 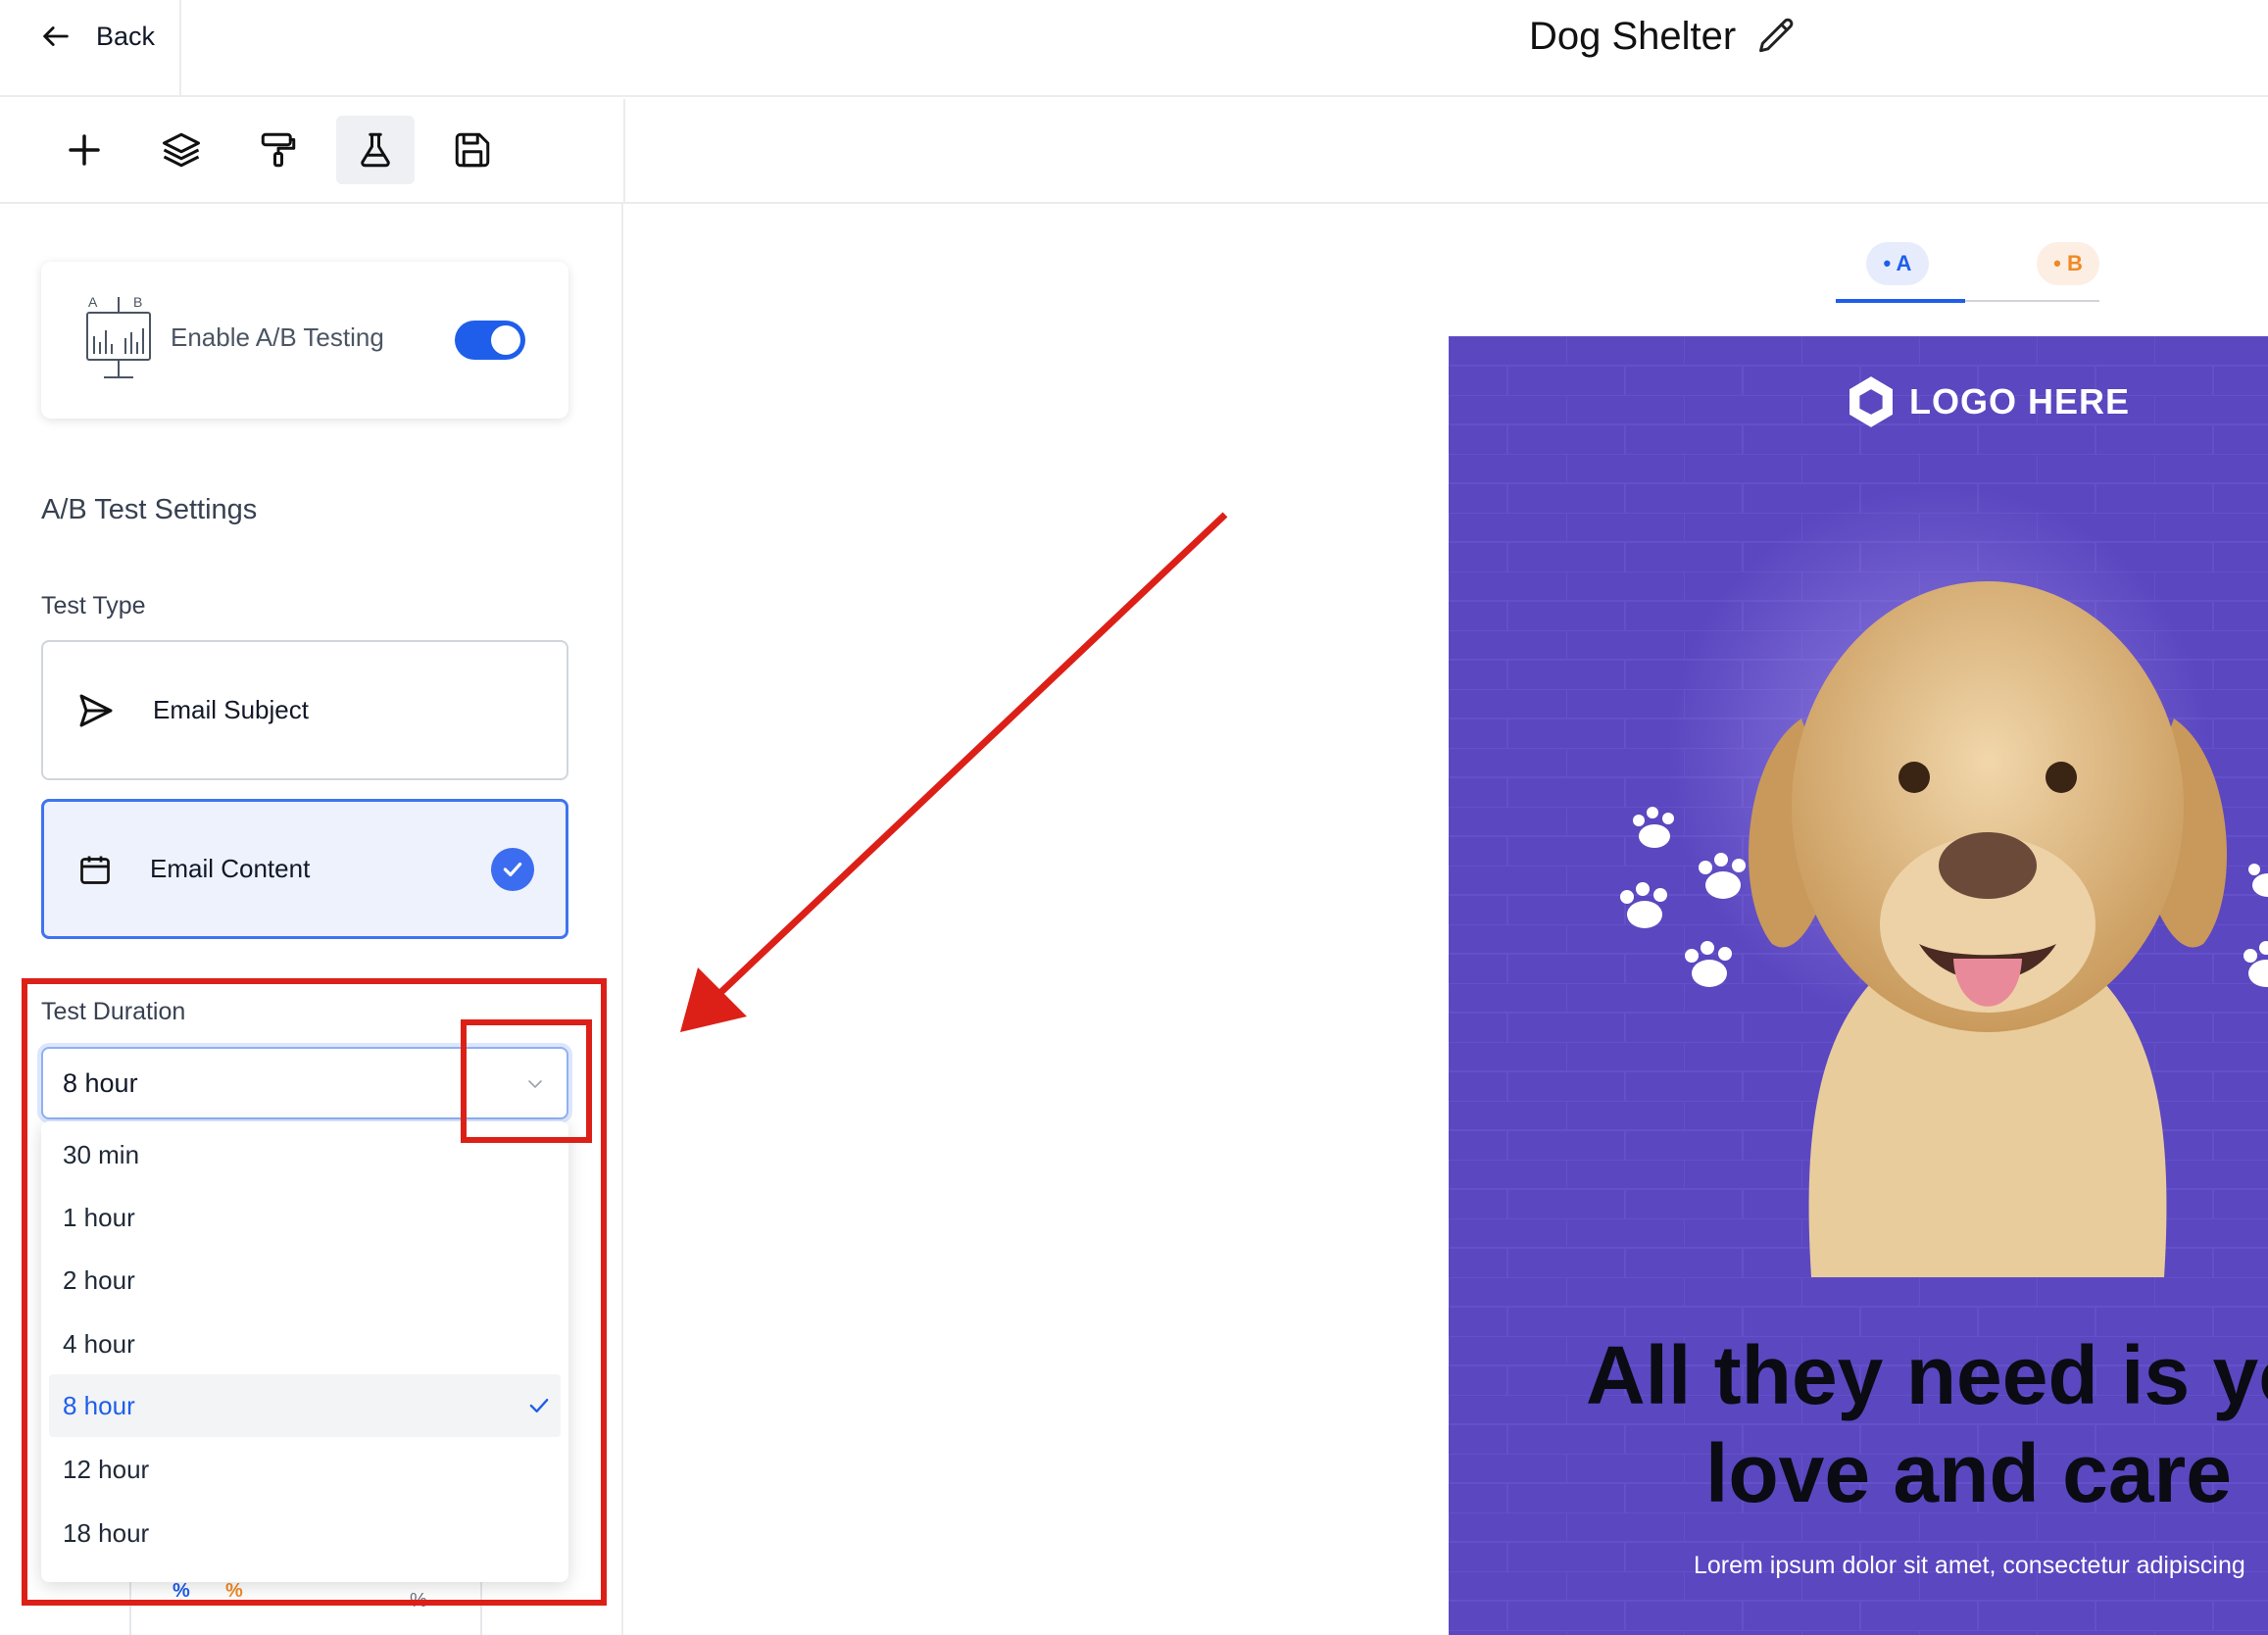 I want to click on ab-settings-heading: A/B Test Settings, so click(x=149, y=510).